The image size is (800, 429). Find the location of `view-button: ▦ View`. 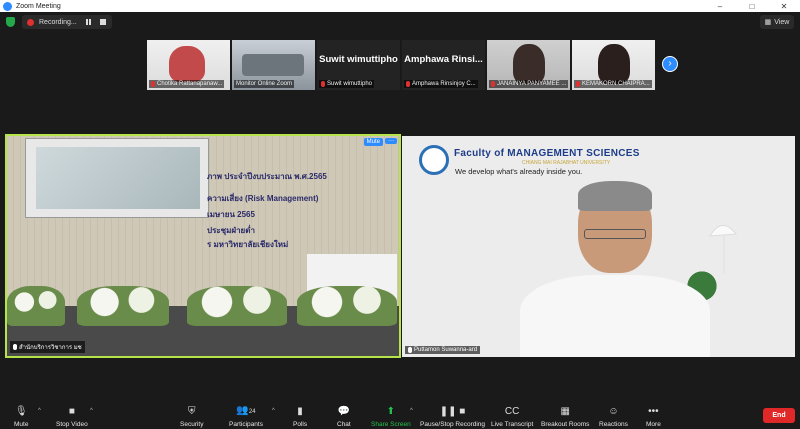

view-button: ▦ View is located at coordinates (777, 22).